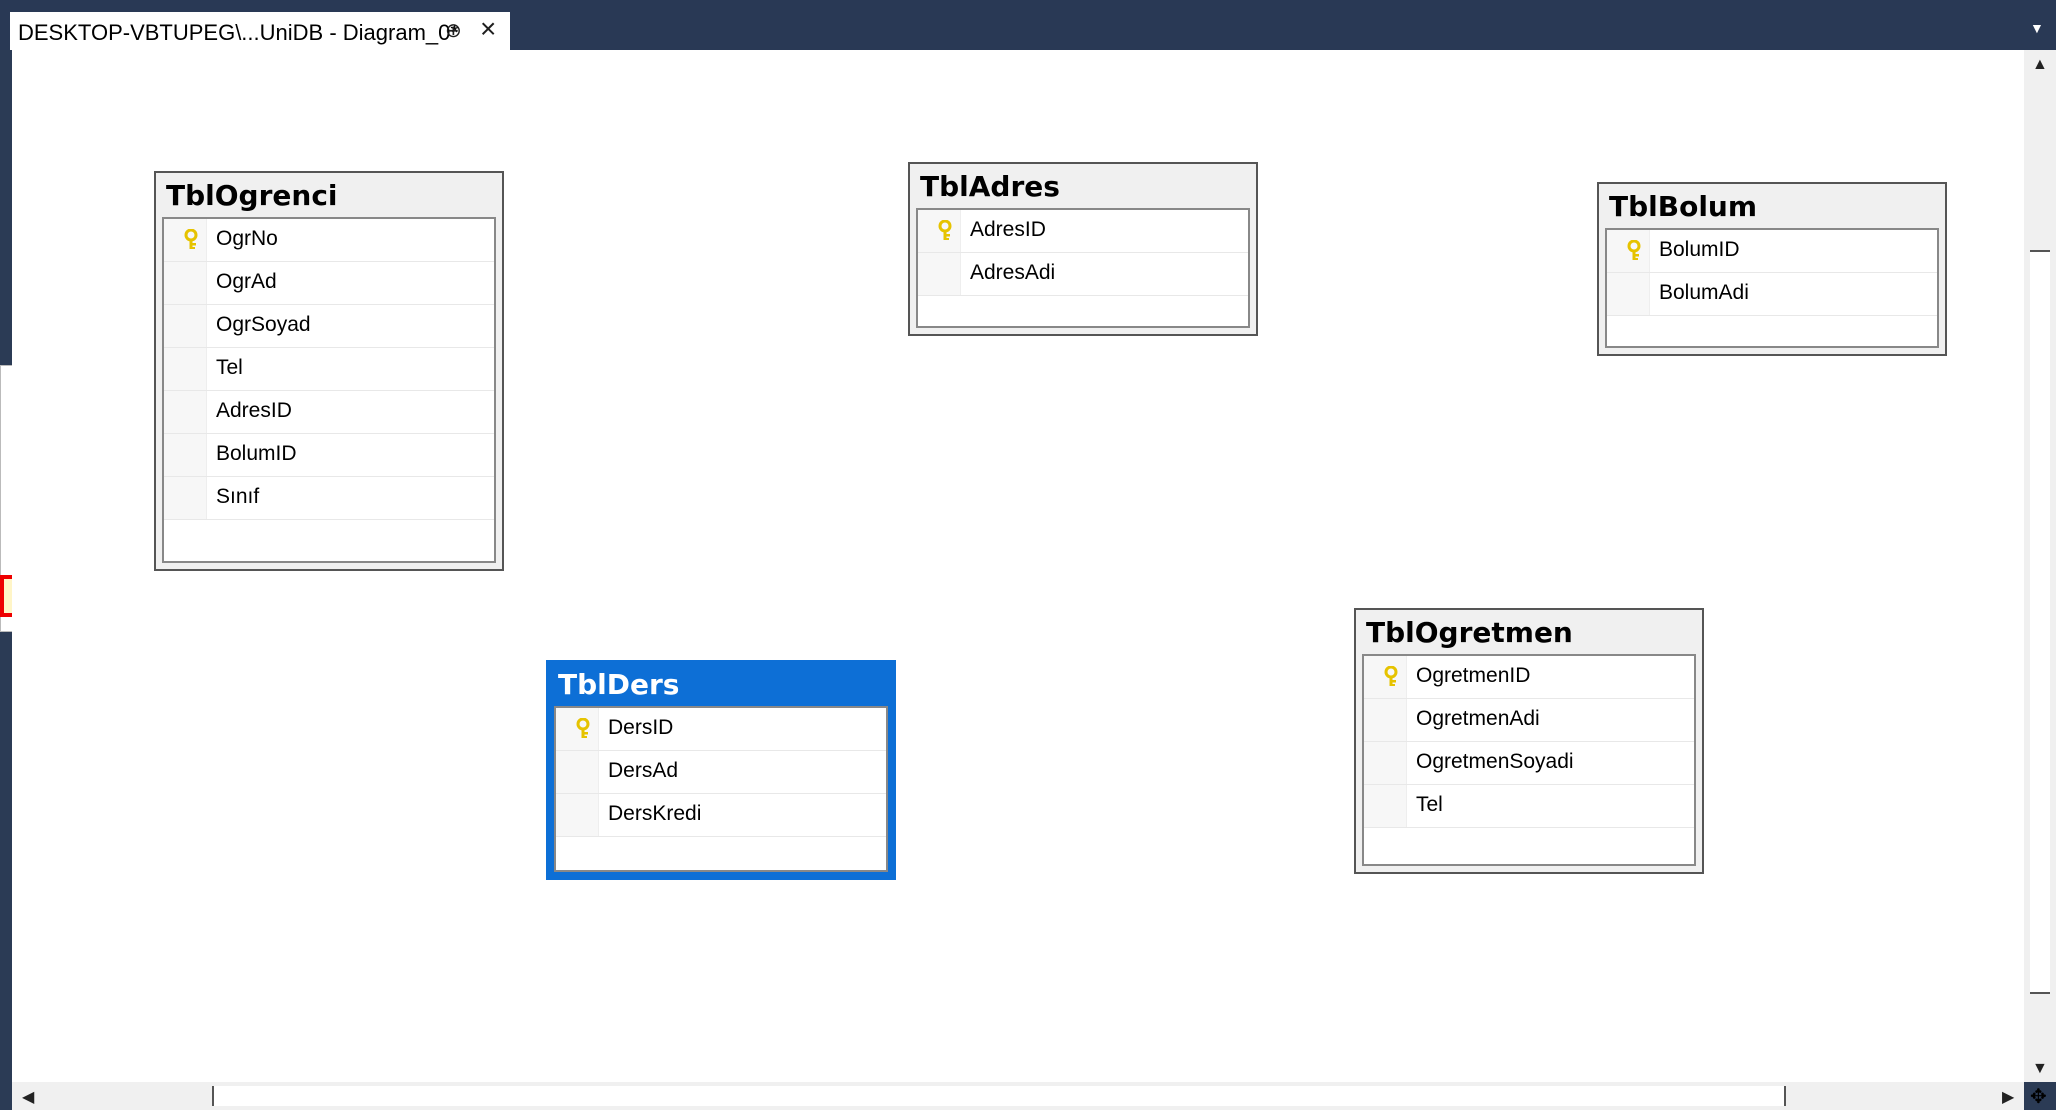  What do you see at coordinates (655, 813) in the screenshot?
I see `column-name: DersKredi` at bounding box center [655, 813].